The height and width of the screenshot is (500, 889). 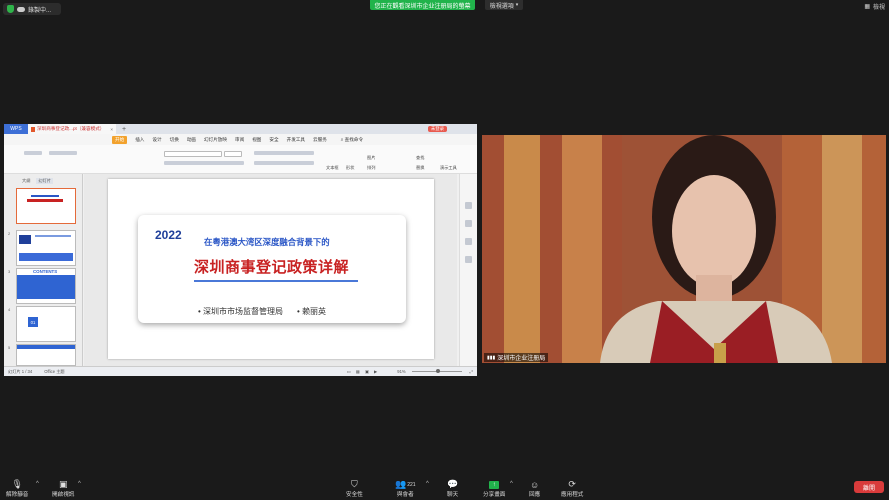 I want to click on start-video-button: ▣ 開啟視訊, so click(x=63, y=488).